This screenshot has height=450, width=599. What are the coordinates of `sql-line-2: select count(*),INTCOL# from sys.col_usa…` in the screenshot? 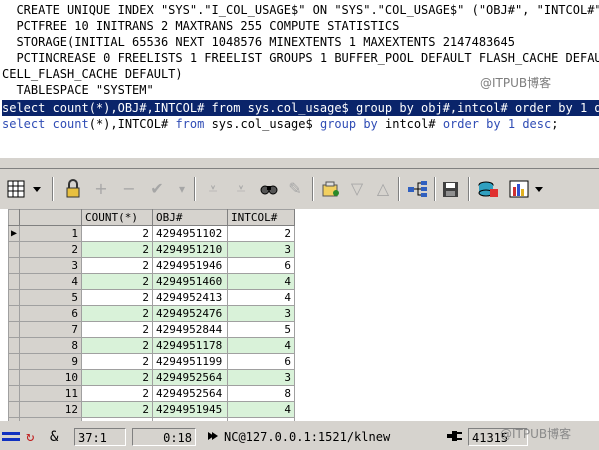 It's located at (280, 124).